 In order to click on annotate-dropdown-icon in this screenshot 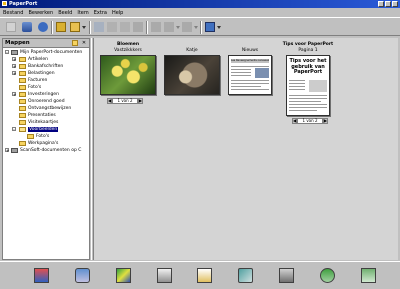, I will do `click(178, 27)`.